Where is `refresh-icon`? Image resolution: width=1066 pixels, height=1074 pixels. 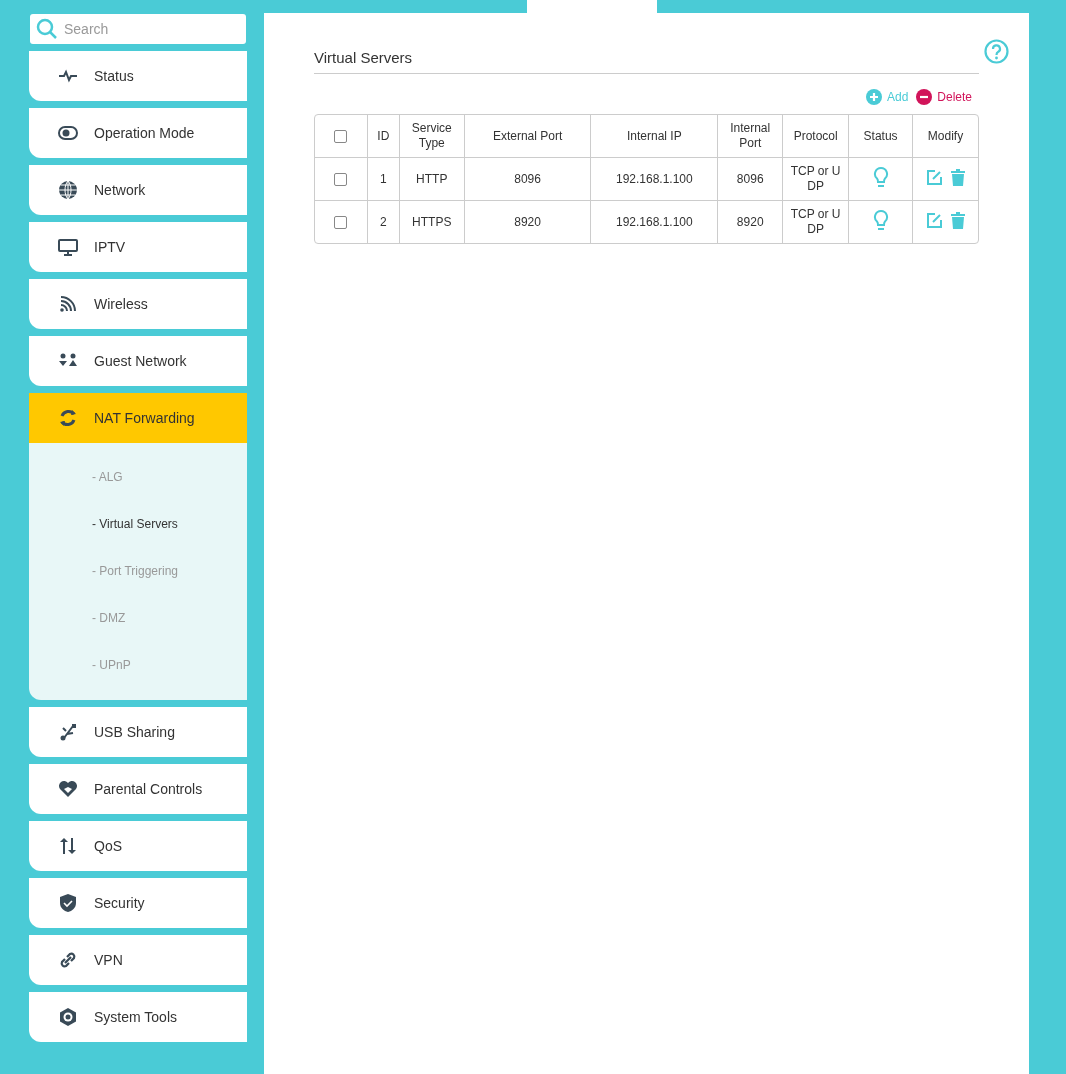 refresh-icon is located at coordinates (68, 418).